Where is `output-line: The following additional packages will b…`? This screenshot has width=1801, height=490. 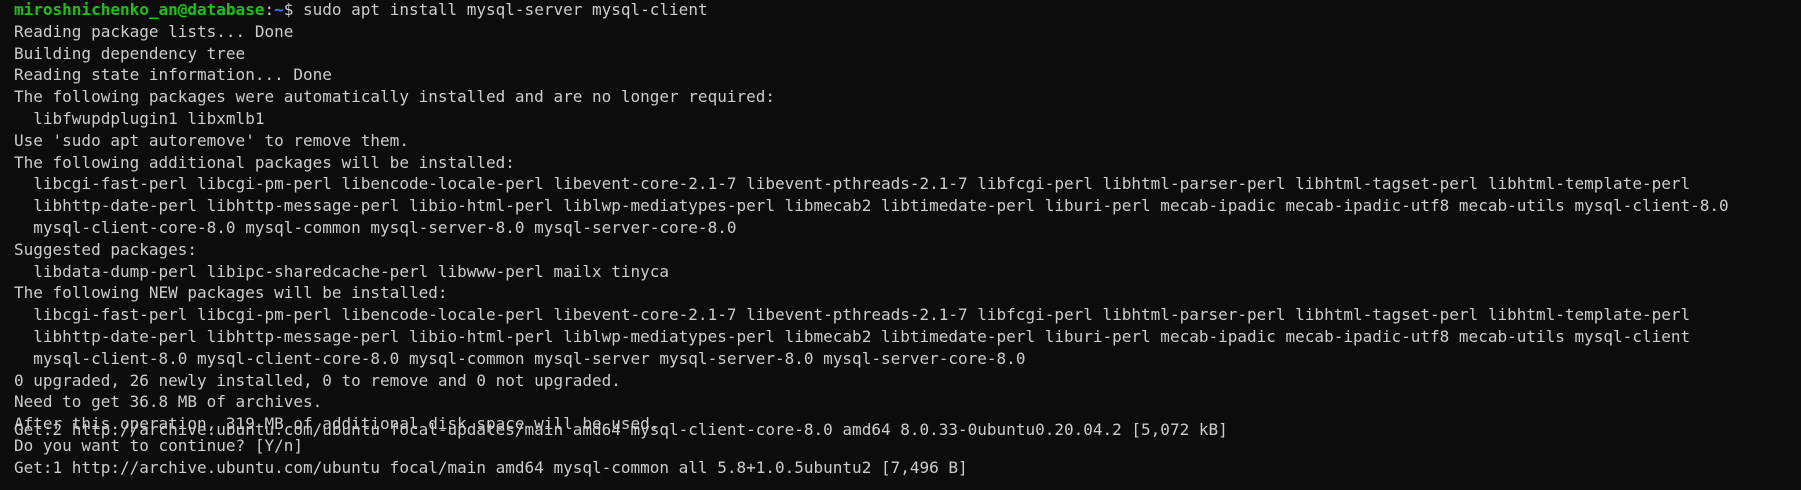 output-line: The following additional packages will b… is located at coordinates (264, 162).